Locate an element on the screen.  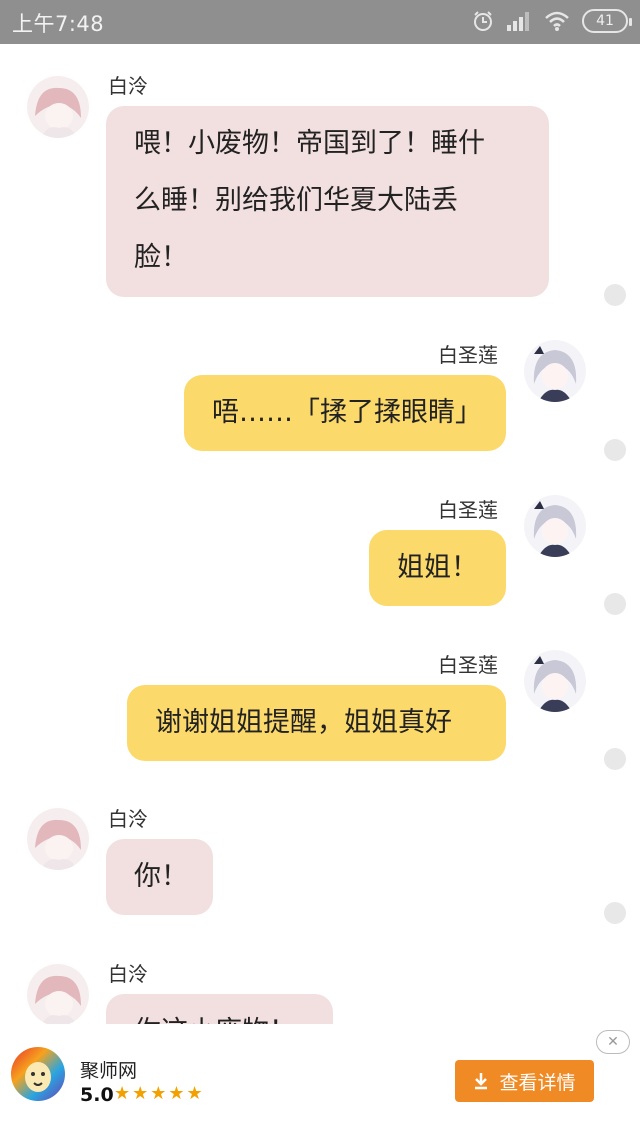
wifi-icon is located at coordinates (557, 21).